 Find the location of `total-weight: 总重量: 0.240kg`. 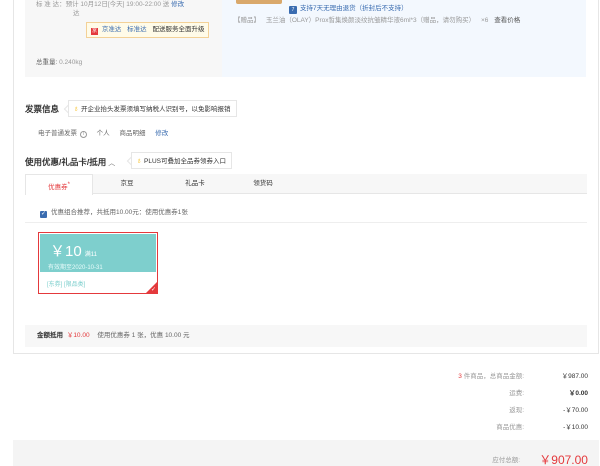

total-weight: 总重量: 0.240kg is located at coordinates (59, 61).